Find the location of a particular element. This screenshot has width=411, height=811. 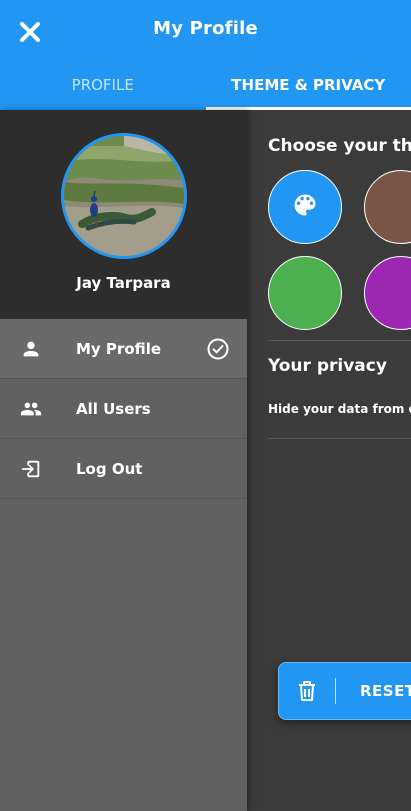

people-icon is located at coordinates (31, 409).